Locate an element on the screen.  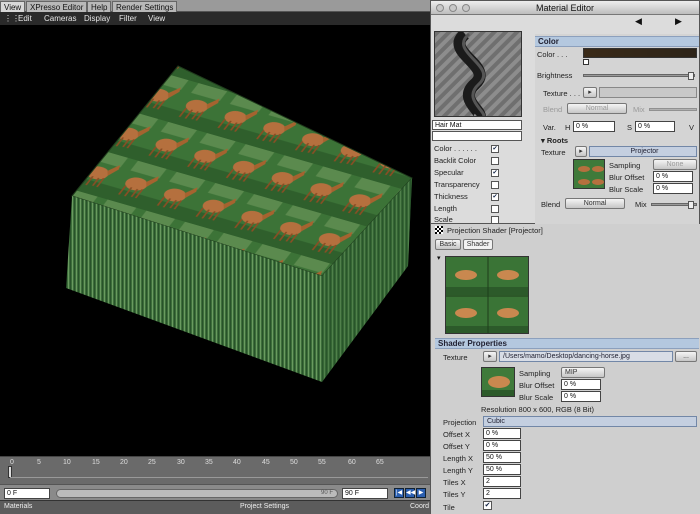
collapse-arrow-icon: ▾ is located at coordinates (439, 258).